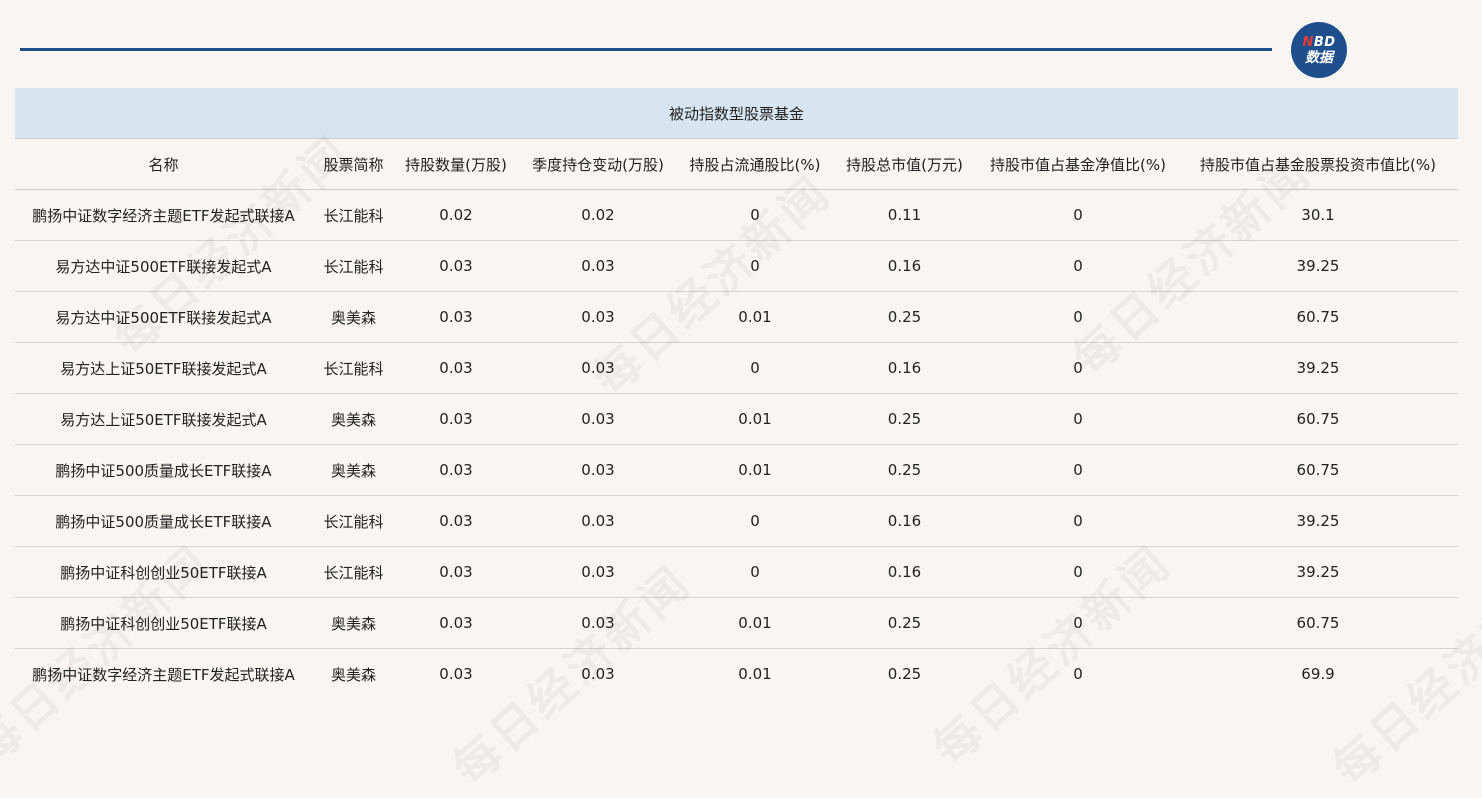 The width and height of the screenshot is (1482, 798). Describe the element at coordinates (353, 164) in the screenshot. I see `column-header-1: 股票简称` at that location.